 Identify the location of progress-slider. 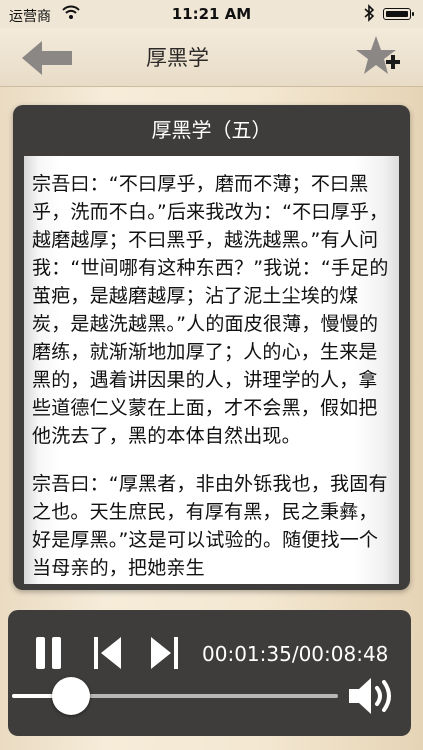
(175, 696).